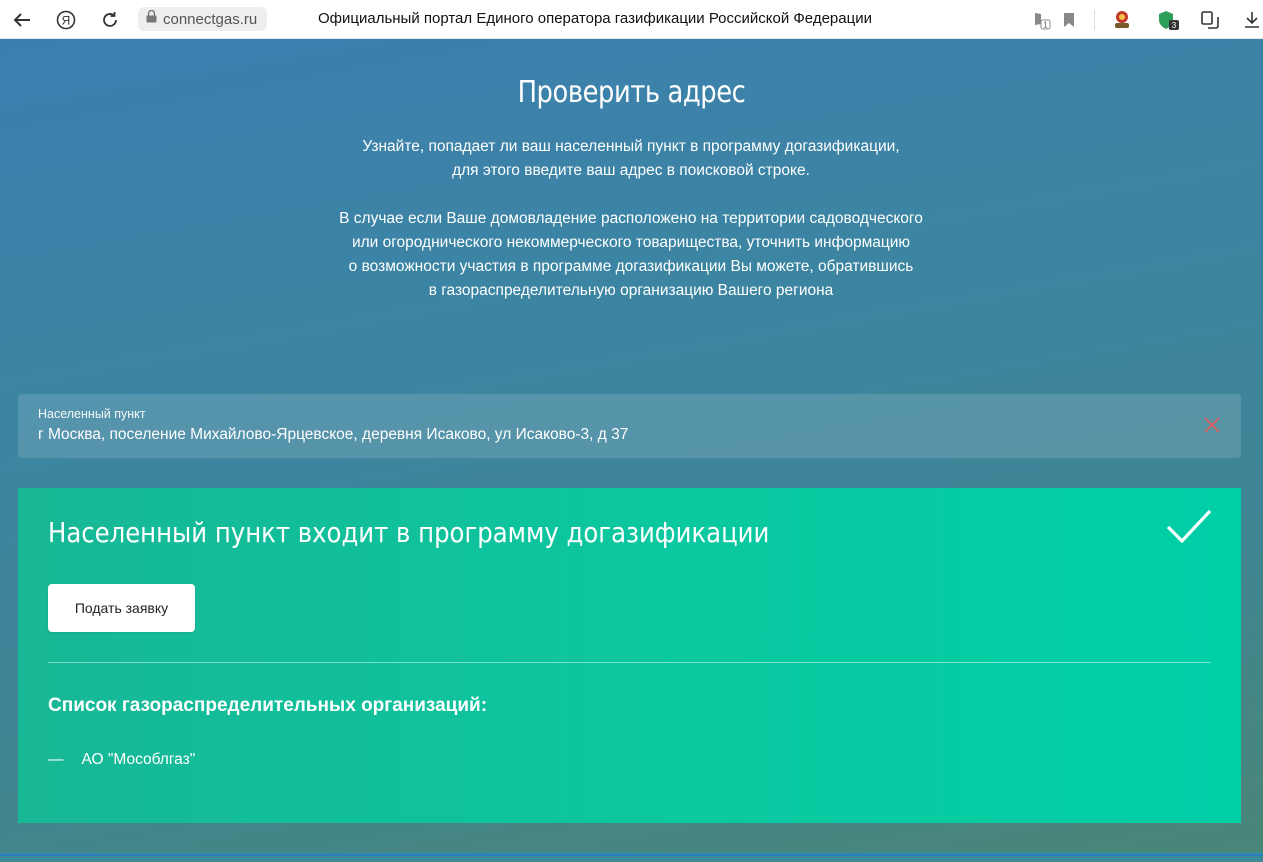 The width and height of the screenshot is (1263, 862). I want to click on page-bottom-line, so click(631, 855).